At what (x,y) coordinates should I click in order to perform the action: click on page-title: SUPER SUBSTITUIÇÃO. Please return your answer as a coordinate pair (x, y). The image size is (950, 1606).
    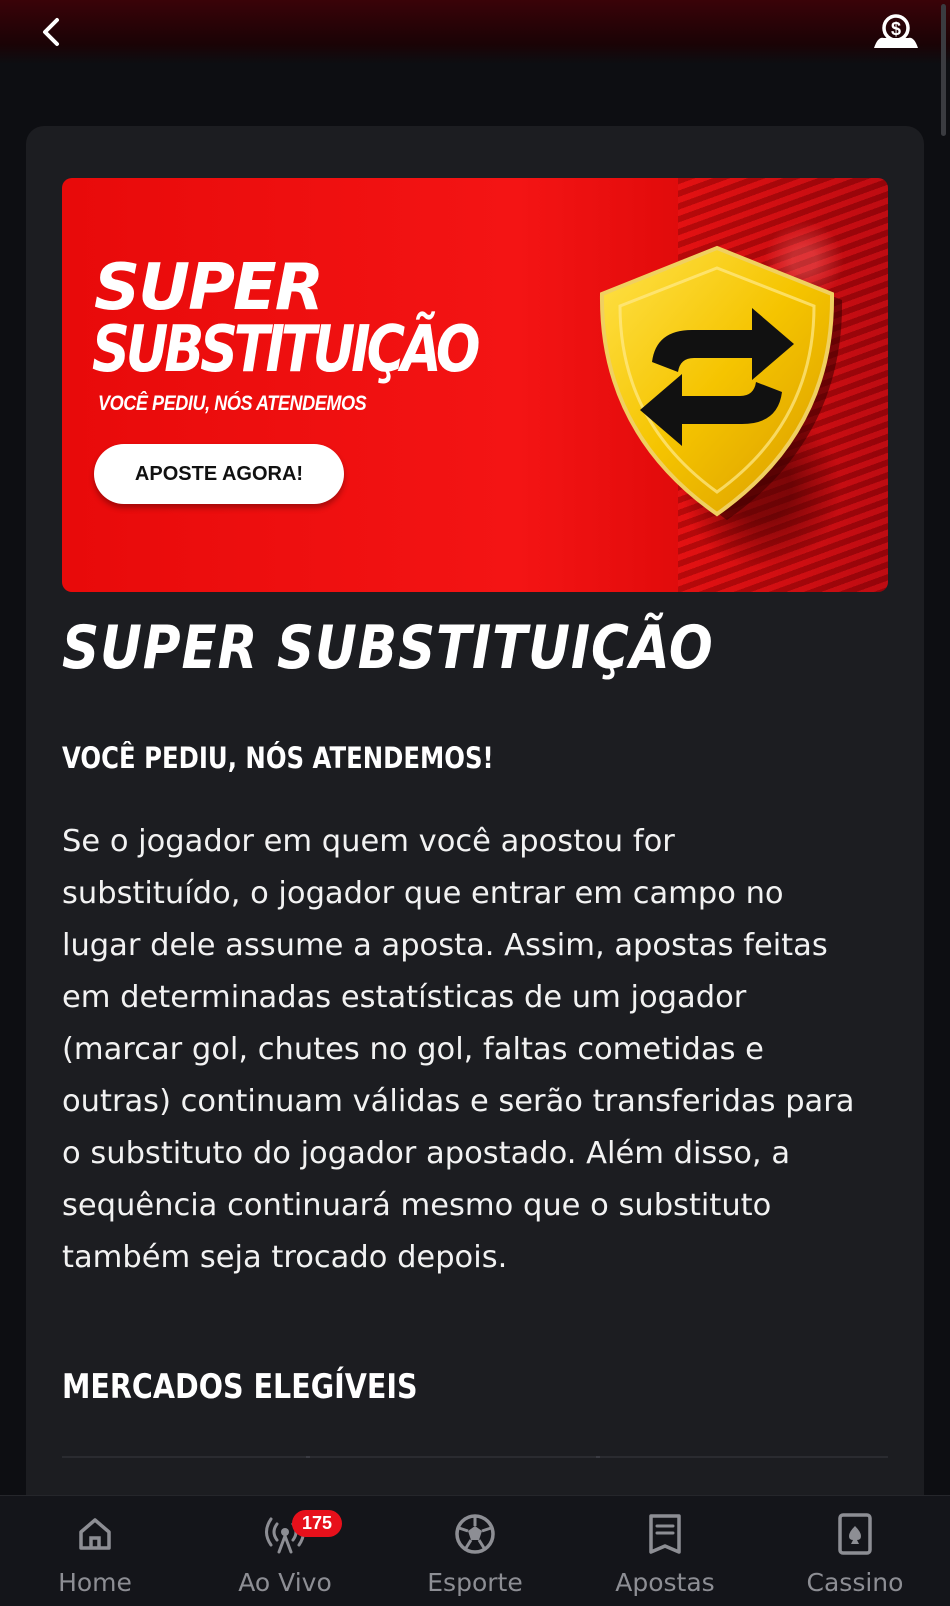
    Looking at the image, I should click on (388, 648).